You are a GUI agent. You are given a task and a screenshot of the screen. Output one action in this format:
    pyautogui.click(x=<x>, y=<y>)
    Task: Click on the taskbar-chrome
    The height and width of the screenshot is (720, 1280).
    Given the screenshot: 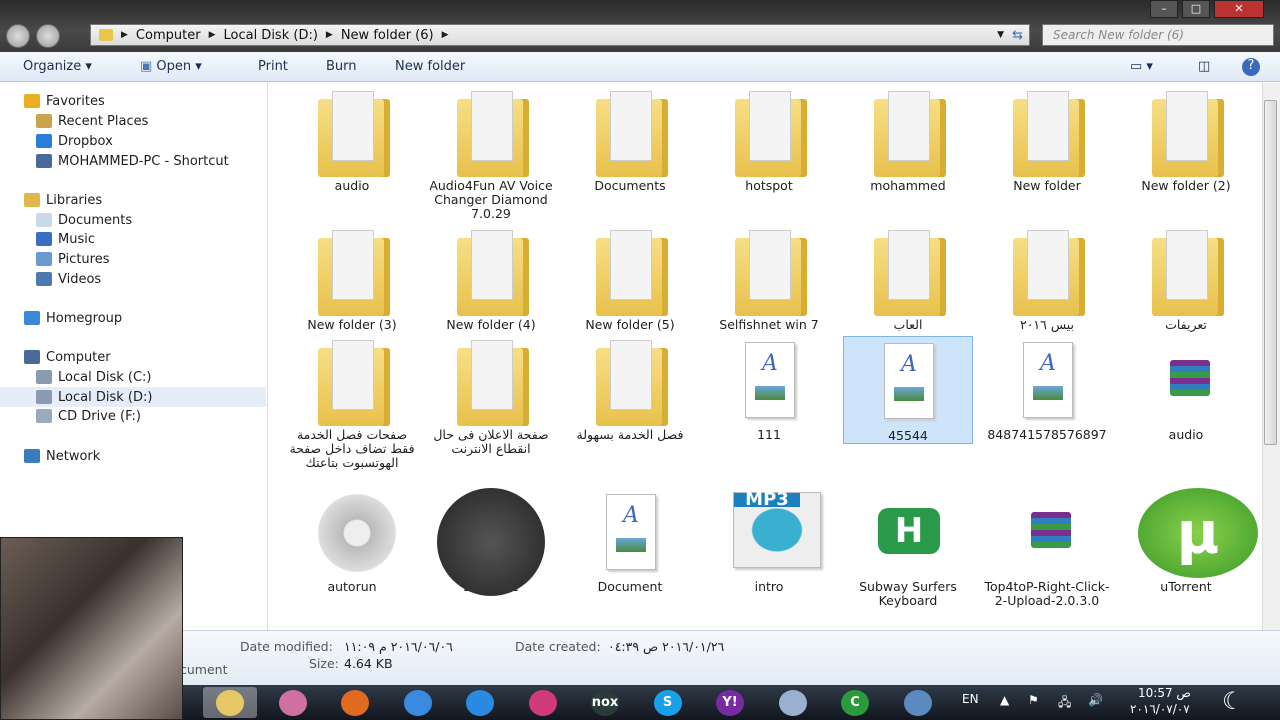 What is the action you would take?
    pyautogui.click(x=418, y=702)
    